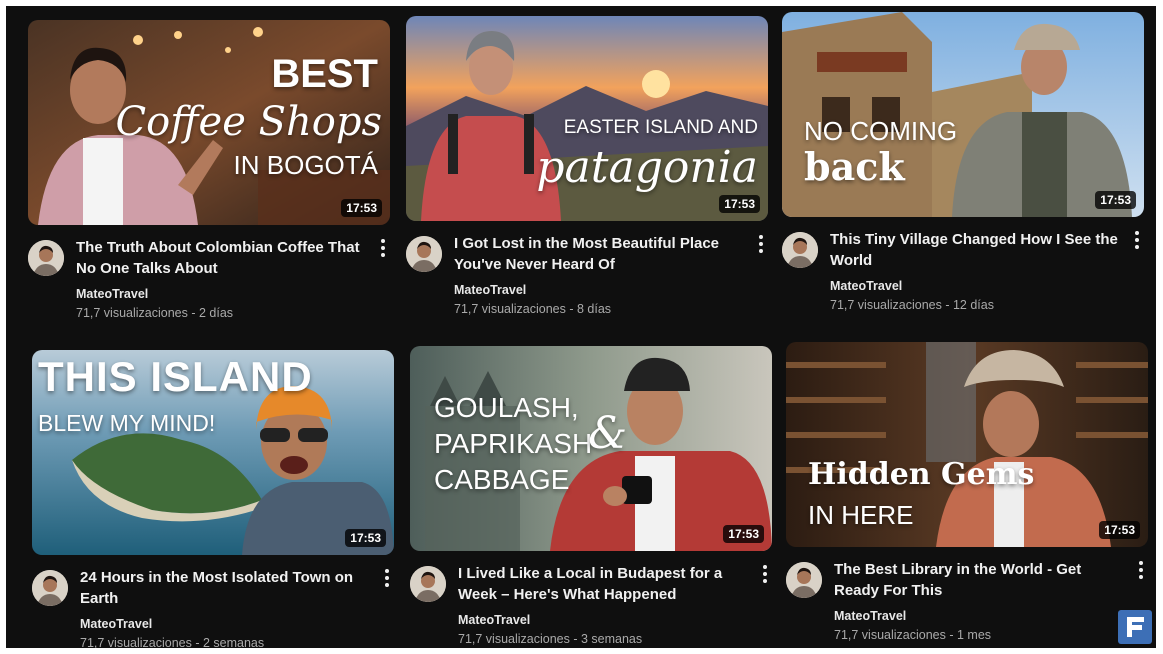 This screenshot has width=1163, height=654. What do you see at coordinates (550, 639) in the screenshot?
I see `video-stats: 71,7 visualizaciones - 3 semanas` at bounding box center [550, 639].